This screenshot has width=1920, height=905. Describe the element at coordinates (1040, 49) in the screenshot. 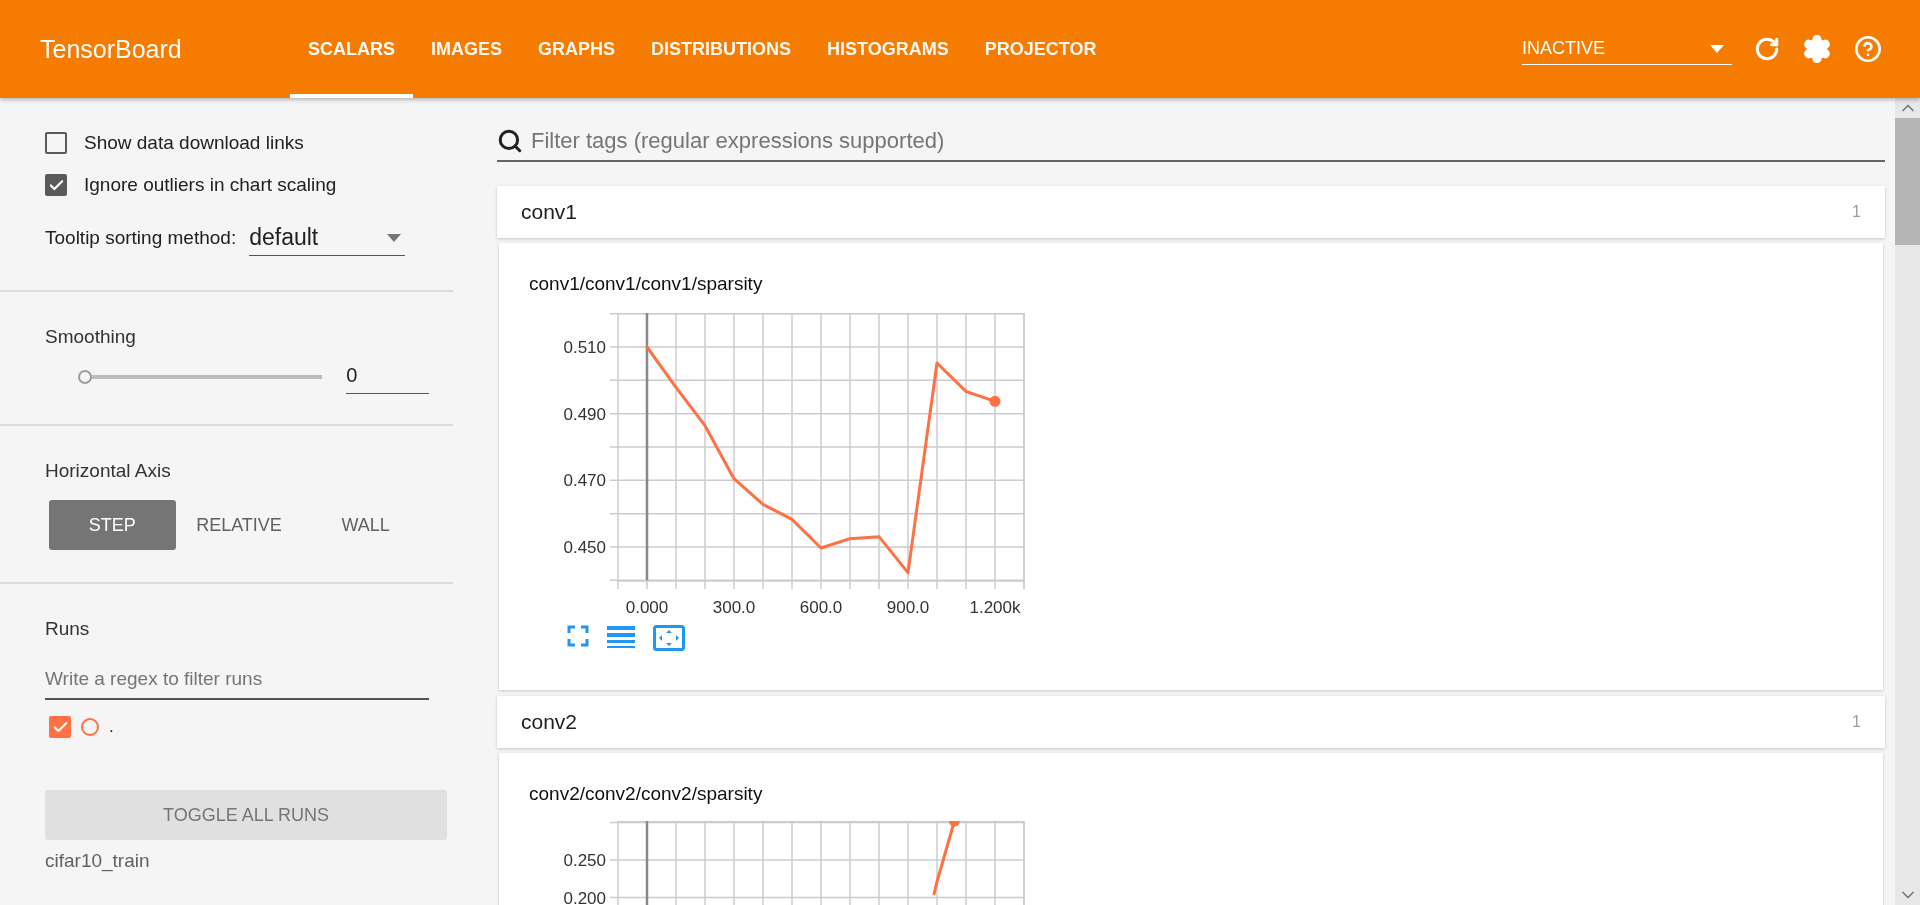

I see `nav-tab: PROJECTOR` at that location.